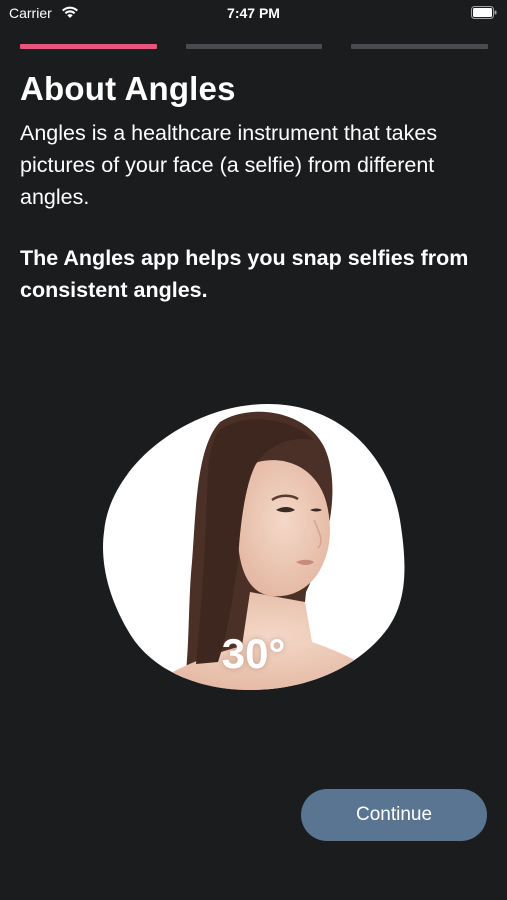 The width and height of the screenshot is (507, 900). What do you see at coordinates (128, 88) in the screenshot?
I see `page-title: About Angles` at bounding box center [128, 88].